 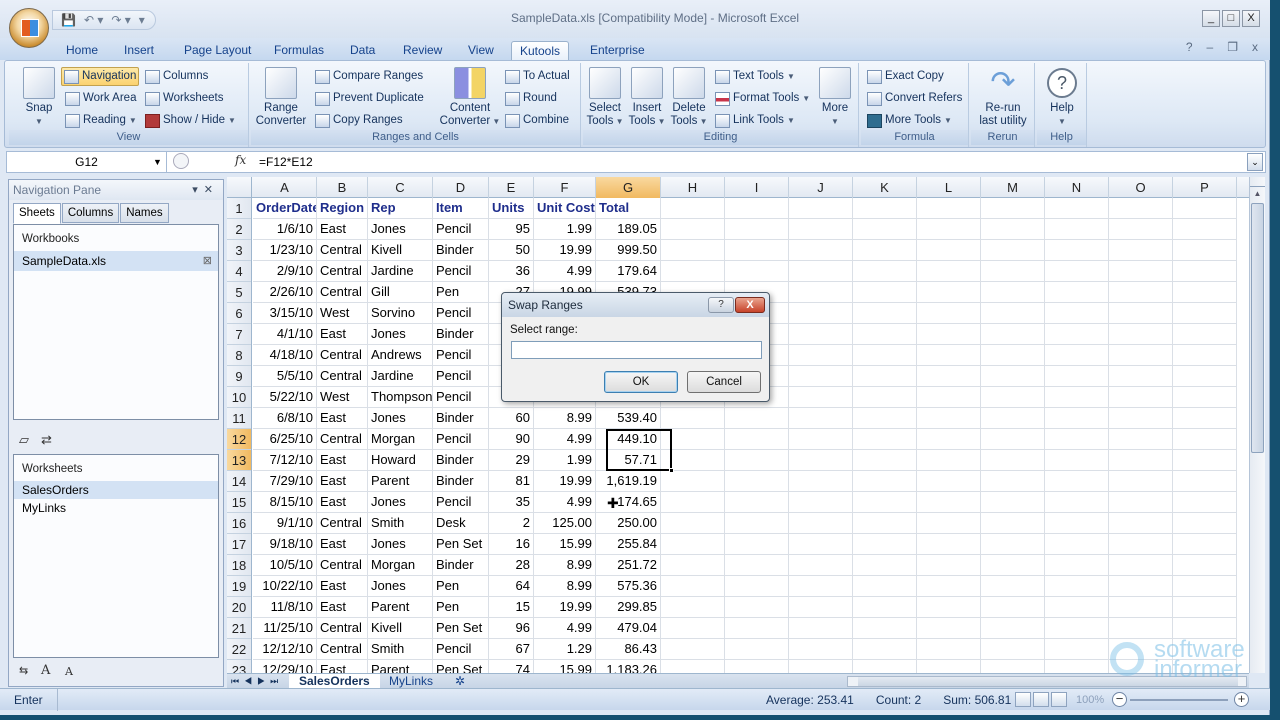 I want to click on row-header: 15, so click(x=239, y=502).